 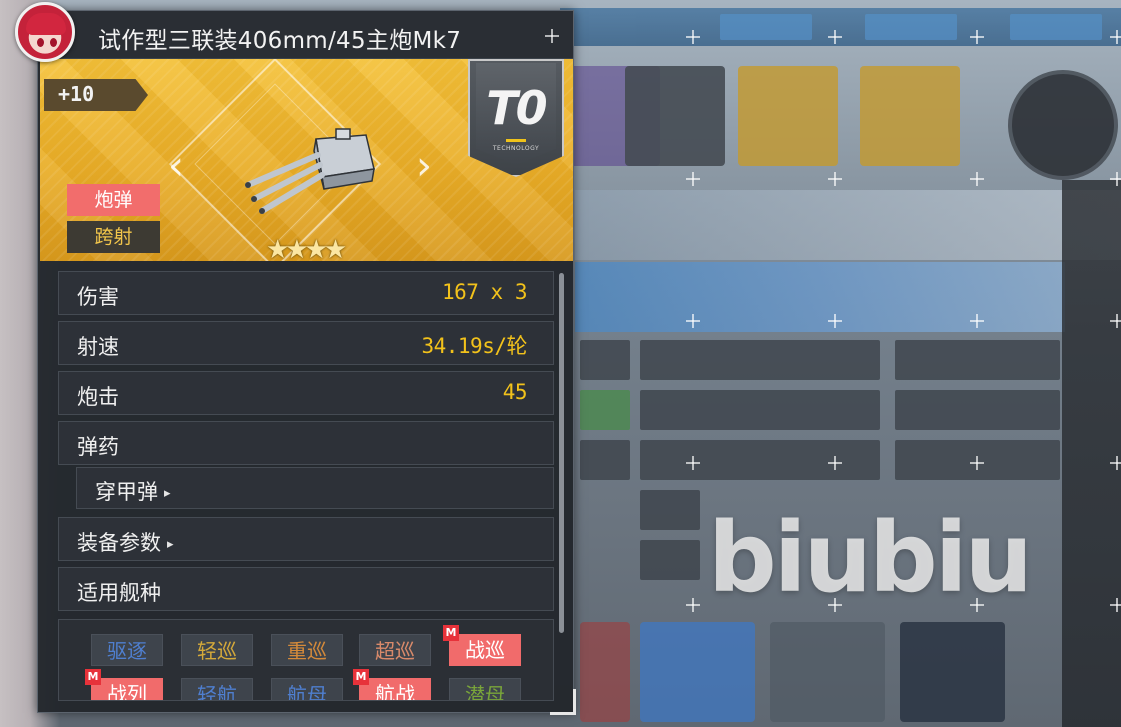 What do you see at coordinates (1063, 125) in the screenshot?
I see `background-round-button` at bounding box center [1063, 125].